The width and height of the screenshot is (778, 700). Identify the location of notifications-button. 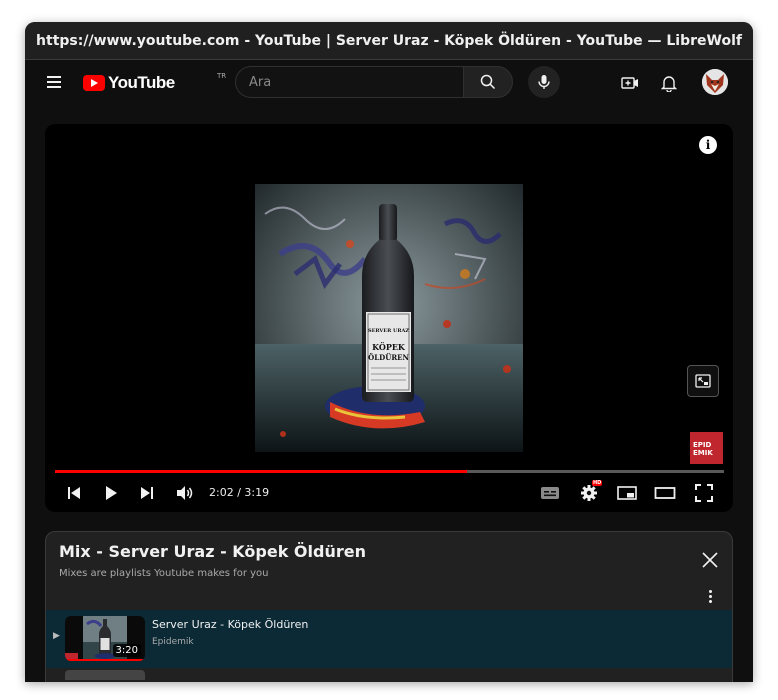
(669, 83).